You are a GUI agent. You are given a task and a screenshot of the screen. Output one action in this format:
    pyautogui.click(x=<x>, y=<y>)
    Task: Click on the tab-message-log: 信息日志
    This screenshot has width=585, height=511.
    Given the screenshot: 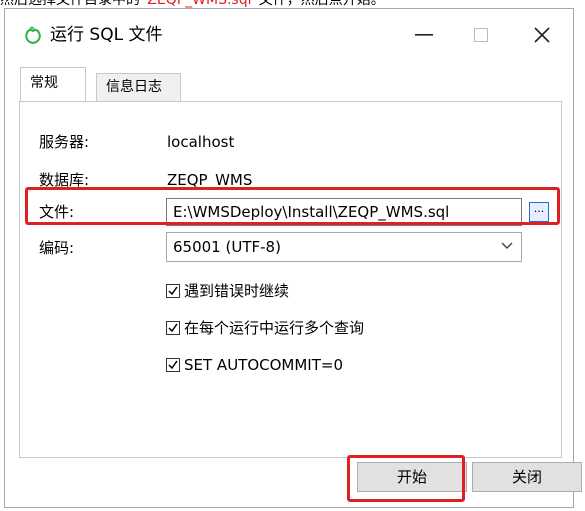 What is the action you would take?
    pyautogui.click(x=138, y=87)
    